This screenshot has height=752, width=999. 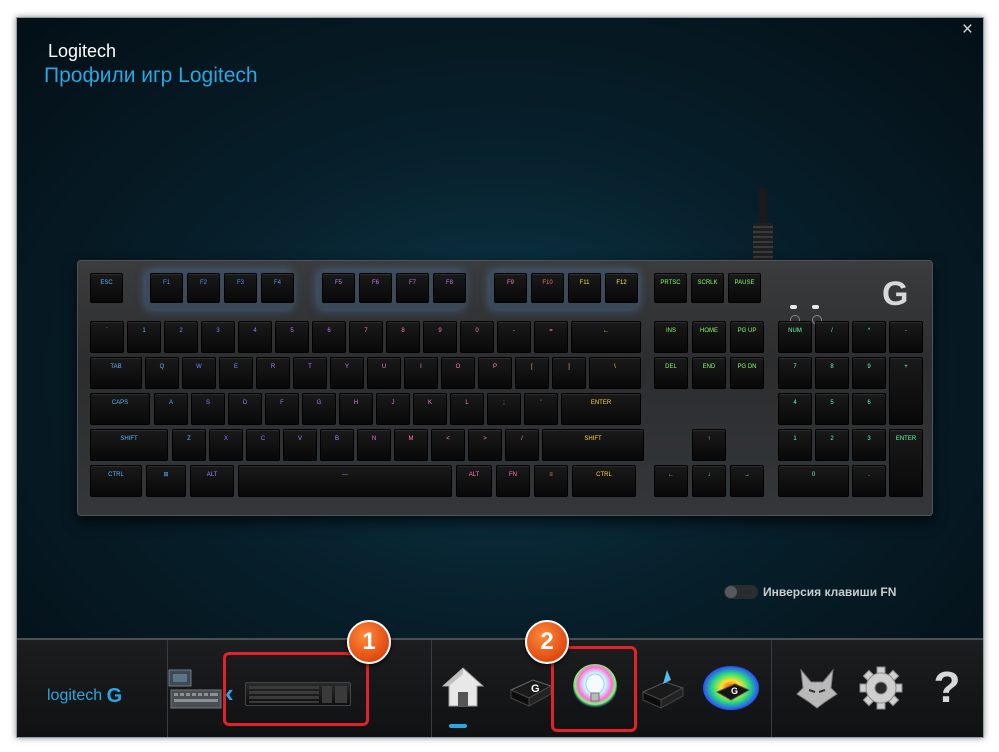 What do you see at coordinates (199, 373) in the screenshot?
I see `key: W` at bounding box center [199, 373].